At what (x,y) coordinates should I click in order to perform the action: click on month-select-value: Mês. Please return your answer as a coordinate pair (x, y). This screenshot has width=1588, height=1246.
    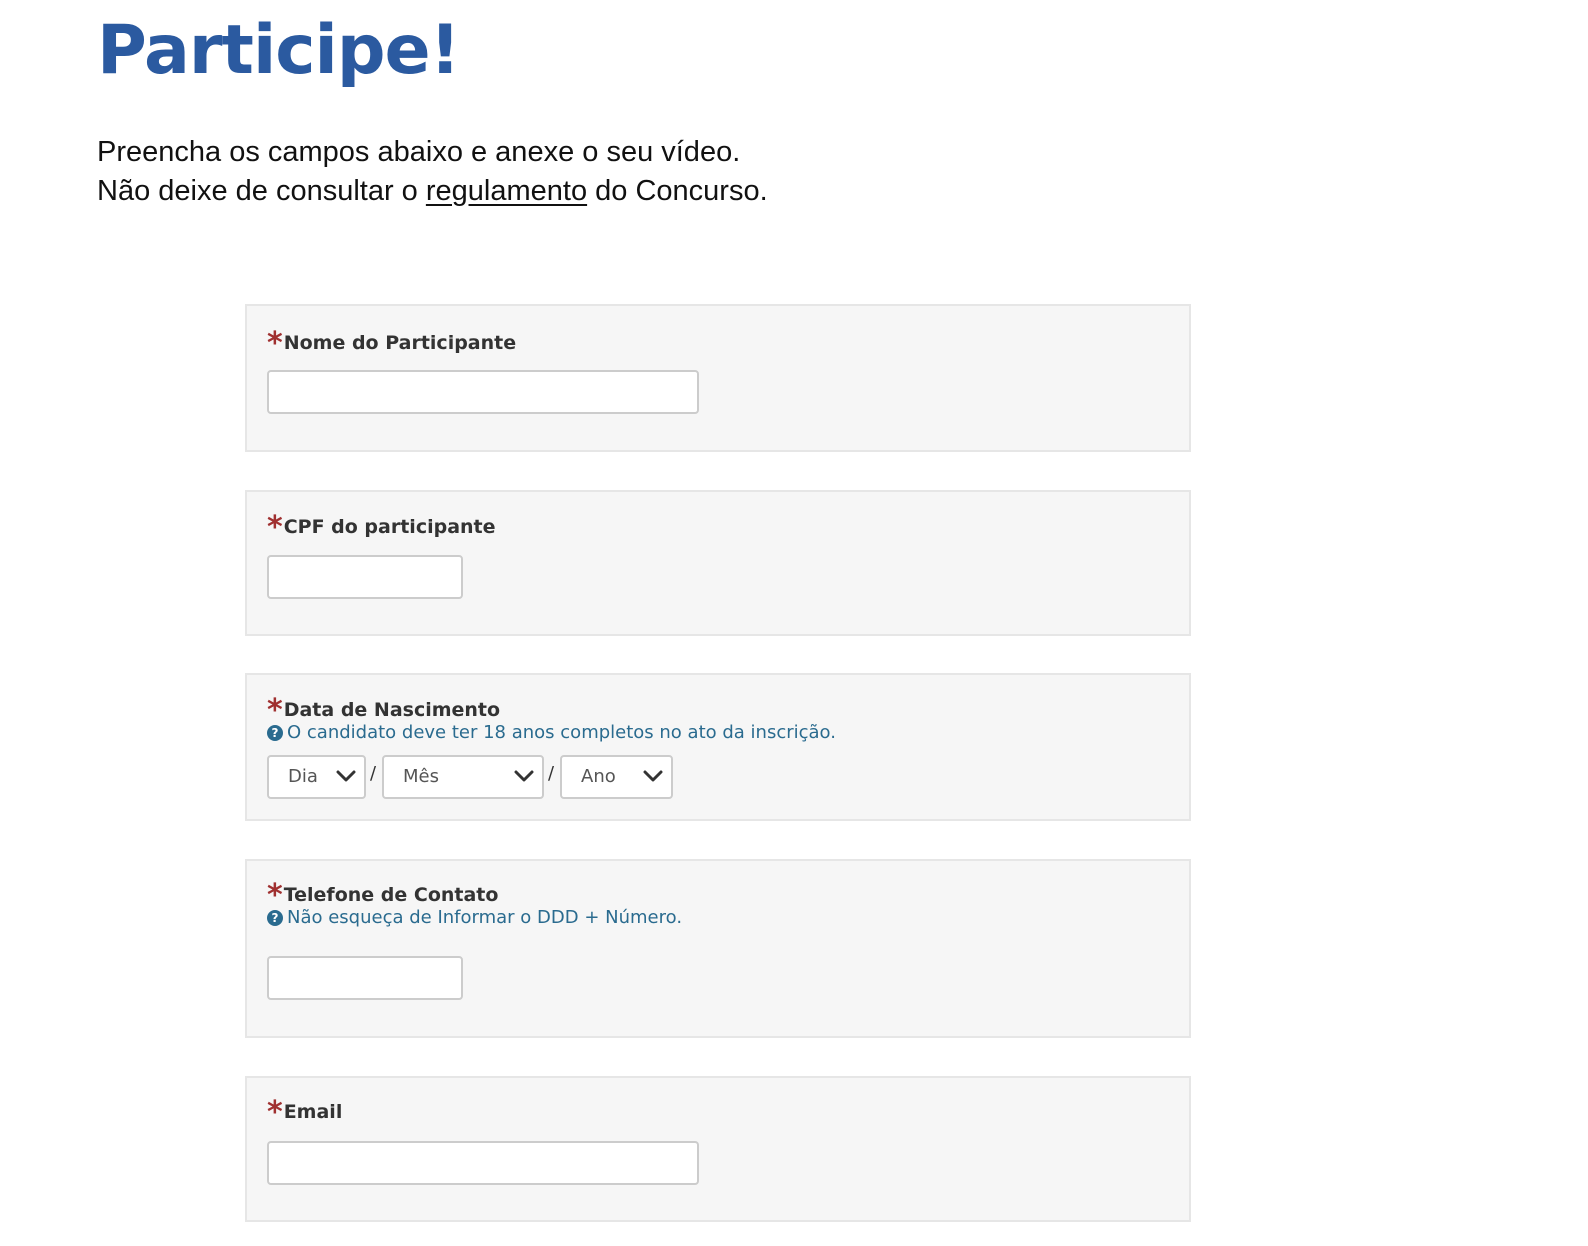
    Looking at the image, I should click on (421, 776).